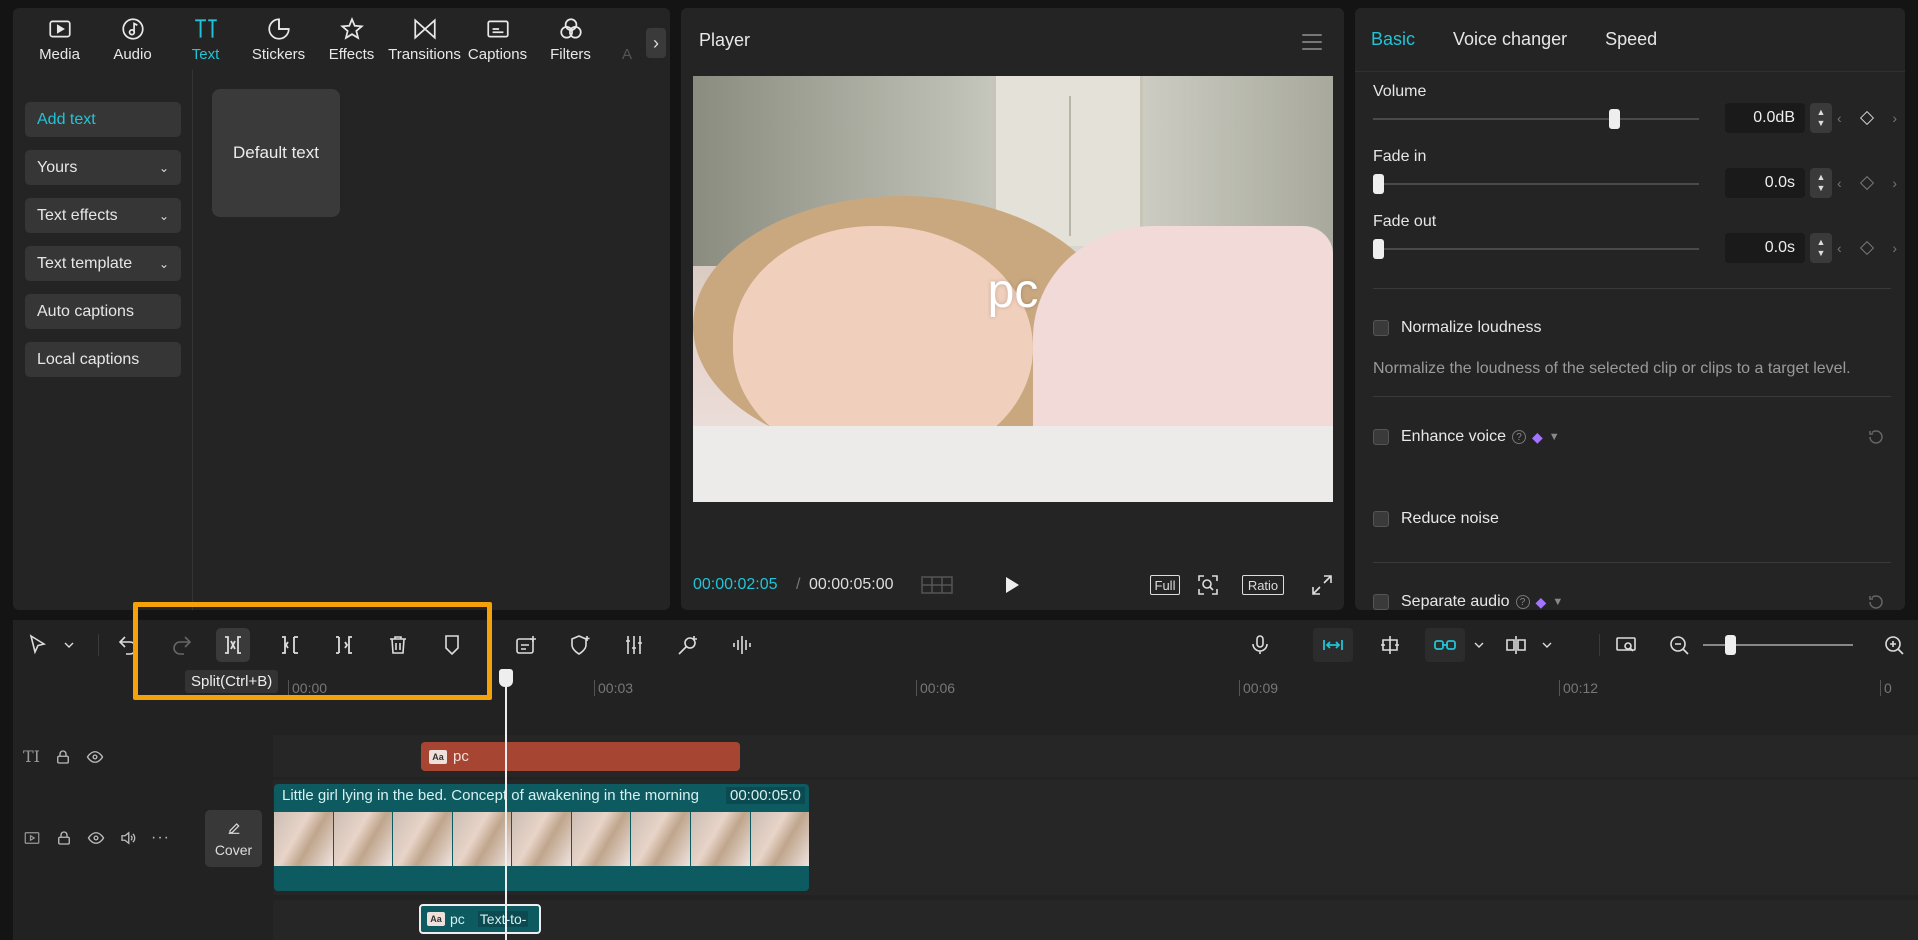 The width and height of the screenshot is (1918, 940). What do you see at coordinates (103, 359) in the screenshot?
I see `sidebar-item-local-captions: Local captions` at bounding box center [103, 359].